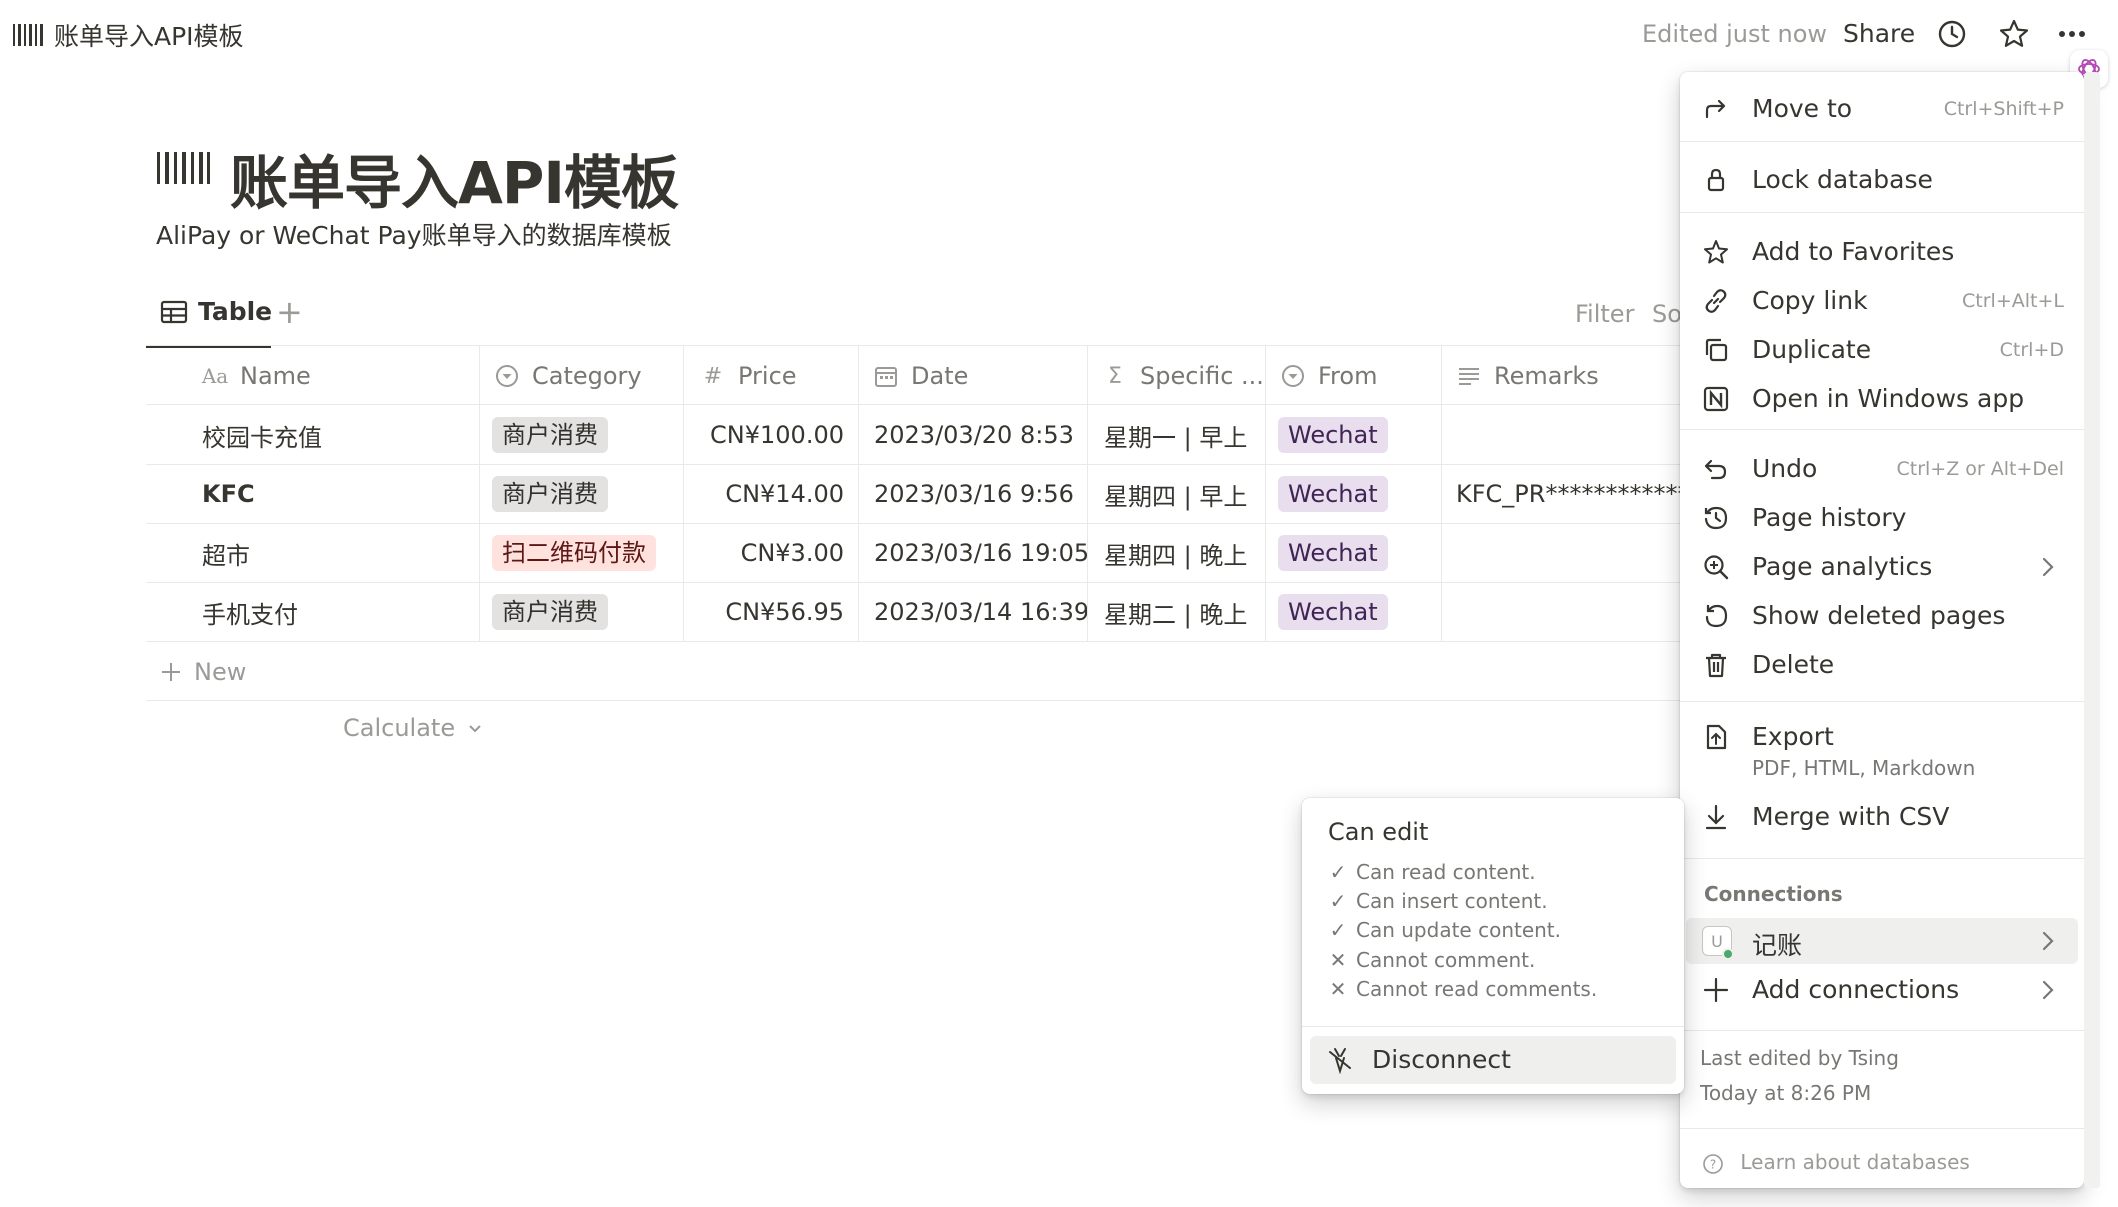 The width and height of the screenshot is (2118, 1207). What do you see at coordinates (1882, 749) in the screenshot?
I see `export-item: Export PDF, HTML, Markdown` at bounding box center [1882, 749].